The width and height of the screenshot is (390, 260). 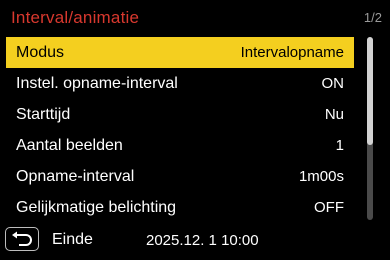 I want to click on menu-item-label: Aantal beelden, so click(x=69, y=145).